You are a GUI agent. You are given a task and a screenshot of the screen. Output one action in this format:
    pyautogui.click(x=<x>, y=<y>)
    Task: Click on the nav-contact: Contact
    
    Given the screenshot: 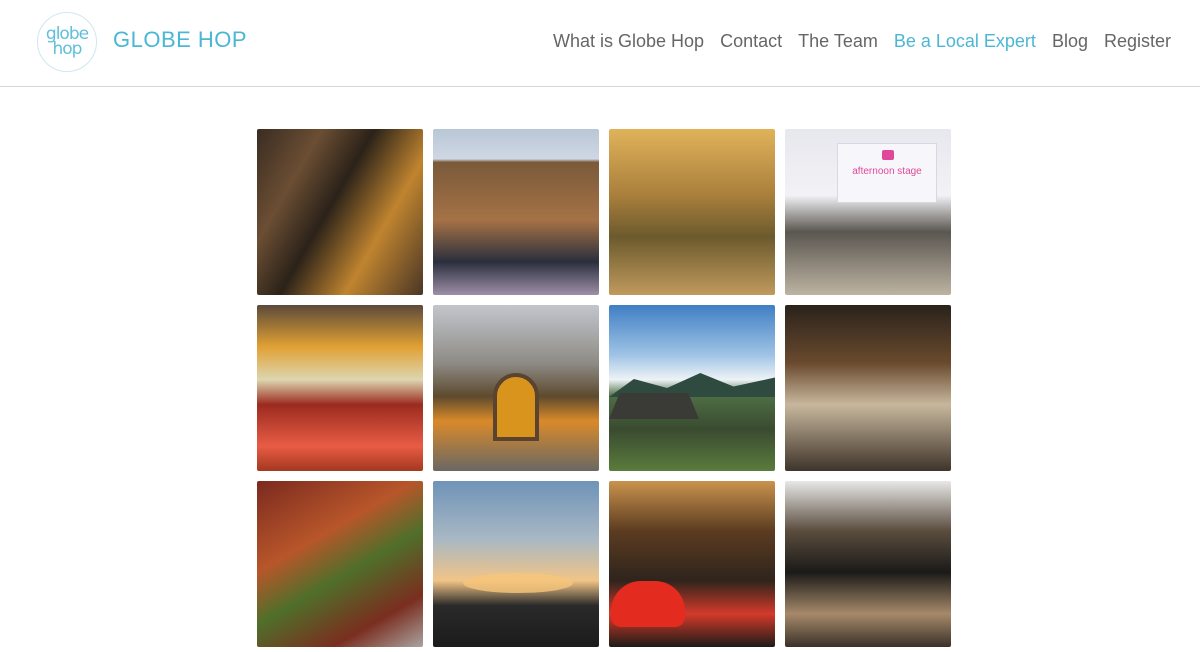 What is the action you would take?
    pyautogui.click(x=751, y=41)
    